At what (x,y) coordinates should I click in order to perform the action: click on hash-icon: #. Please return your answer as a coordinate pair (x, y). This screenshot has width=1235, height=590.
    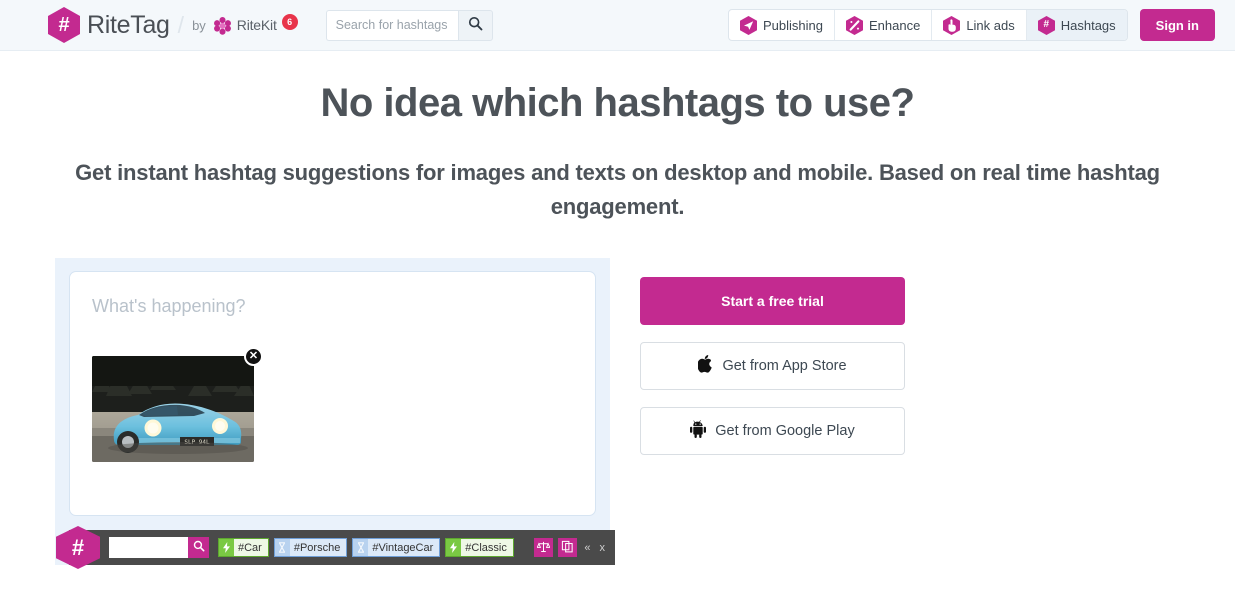
    Looking at the image, I should click on (1046, 25).